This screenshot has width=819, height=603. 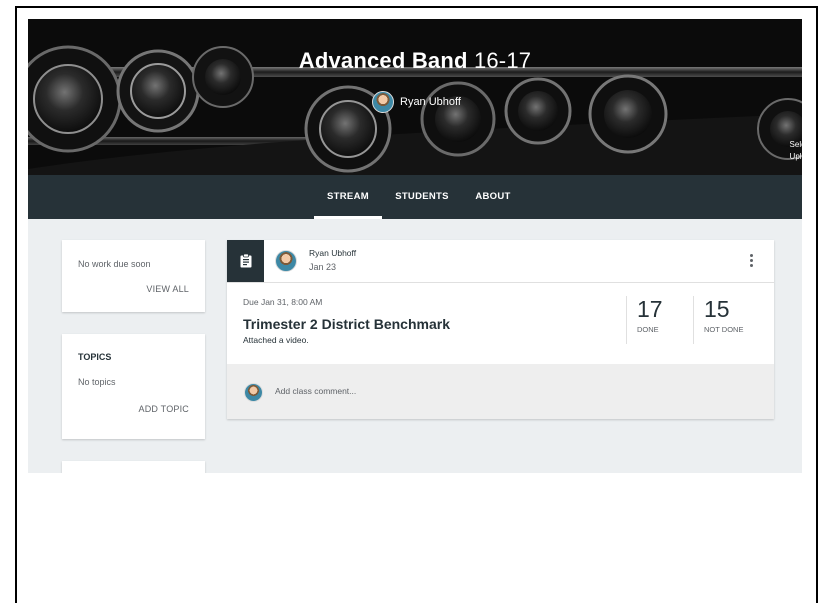 I want to click on teacher-info: Ryan Ubhoff, so click(x=416, y=102).